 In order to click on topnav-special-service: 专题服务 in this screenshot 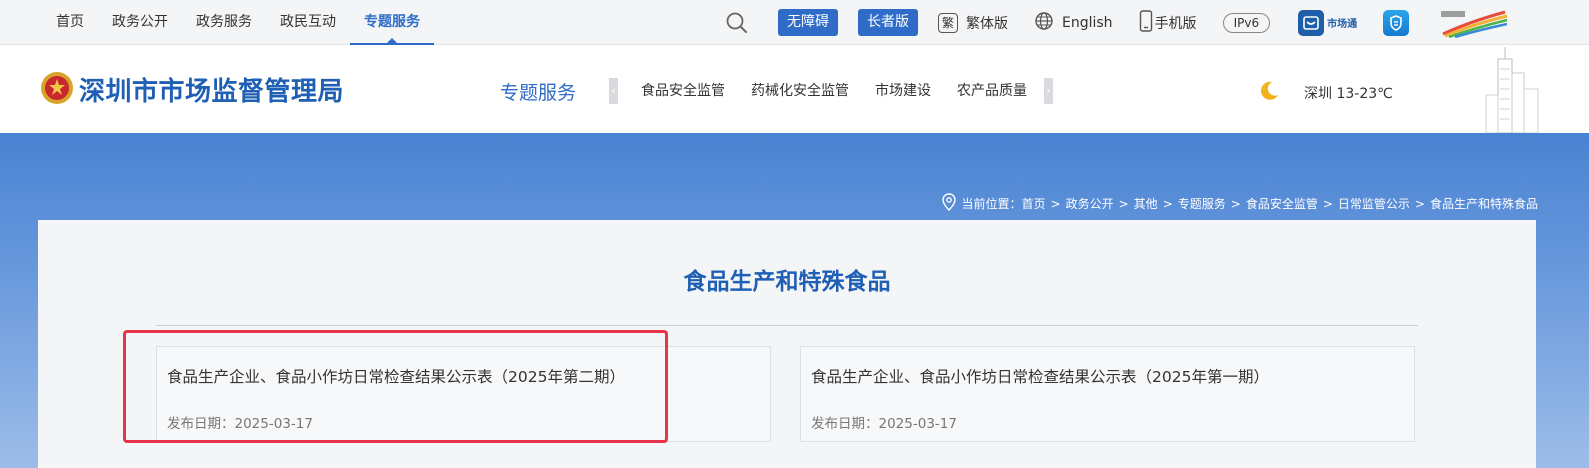, I will do `click(392, 22)`.